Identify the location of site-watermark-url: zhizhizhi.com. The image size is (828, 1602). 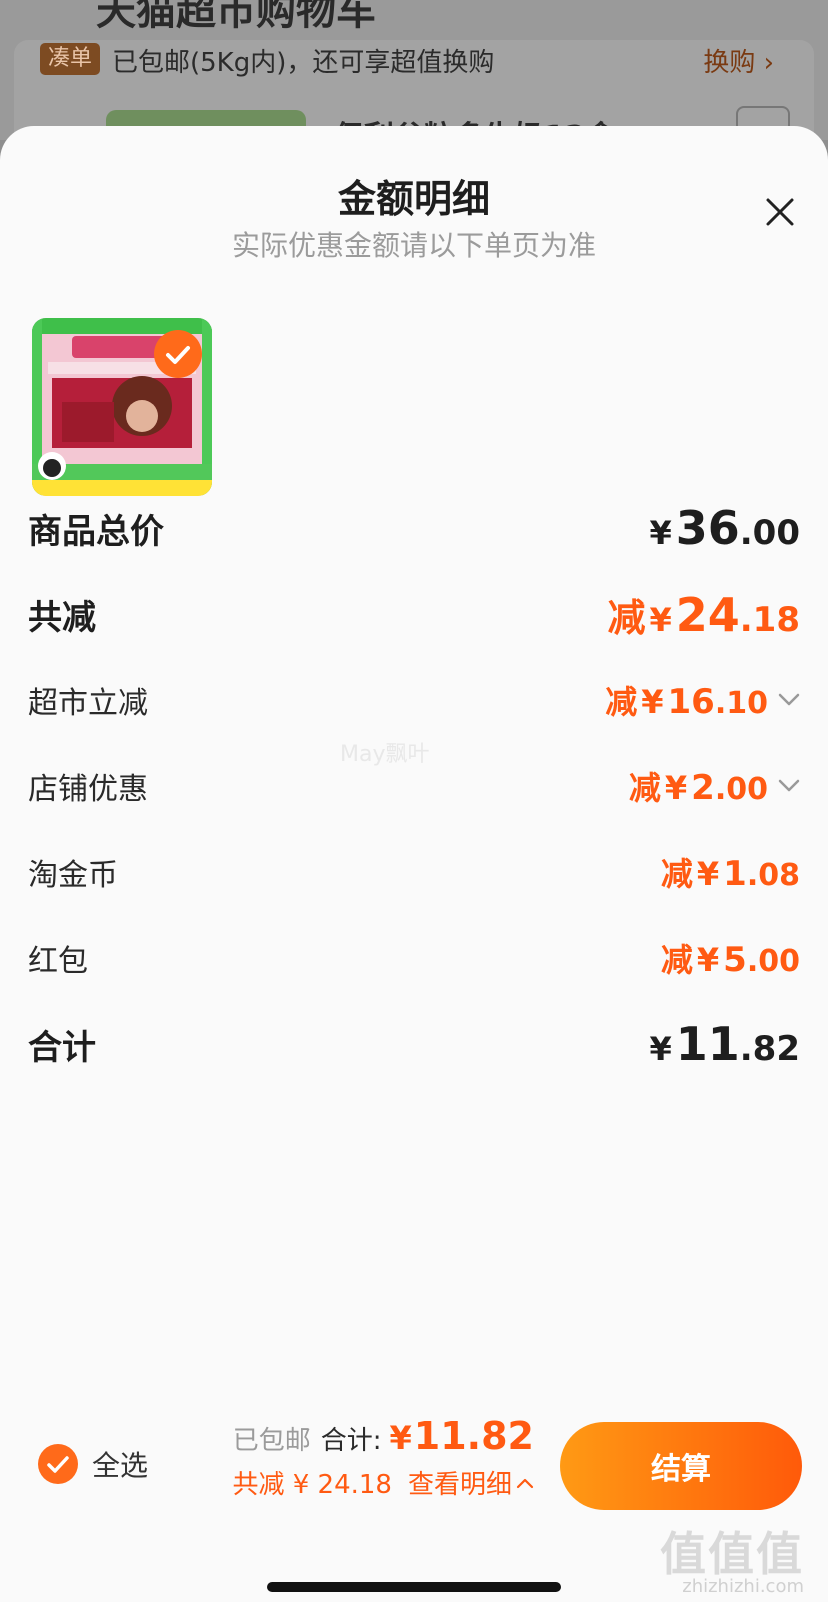
(743, 1586).